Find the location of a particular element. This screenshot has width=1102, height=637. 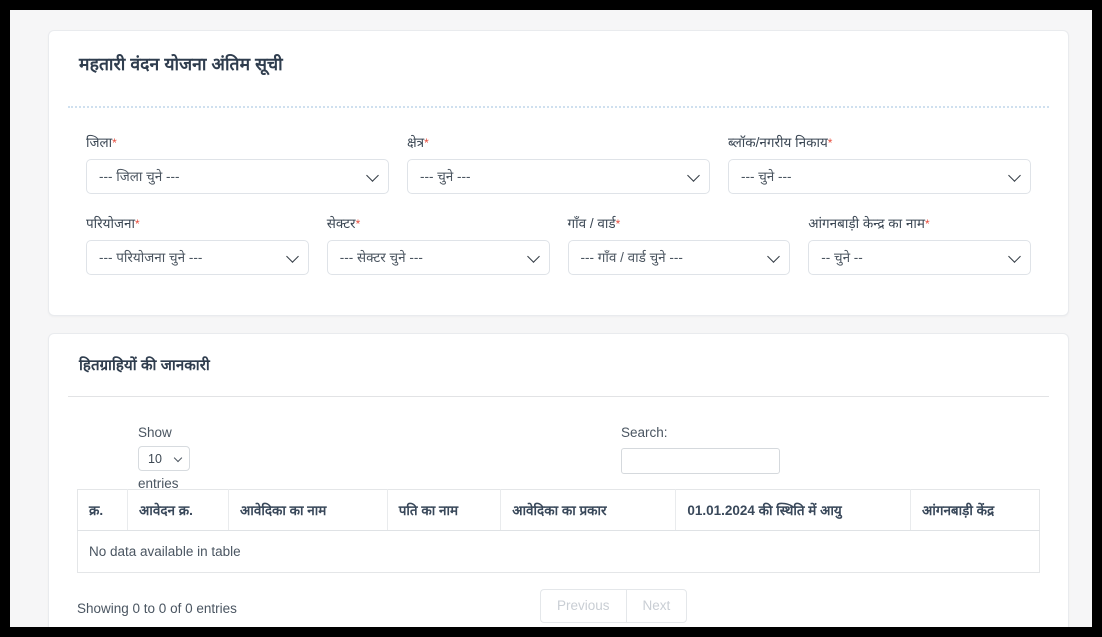

field-block-urban-body: ब्लॉक/नगरीय निकाय* --- चुने --- is located at coordinates (879, 164).